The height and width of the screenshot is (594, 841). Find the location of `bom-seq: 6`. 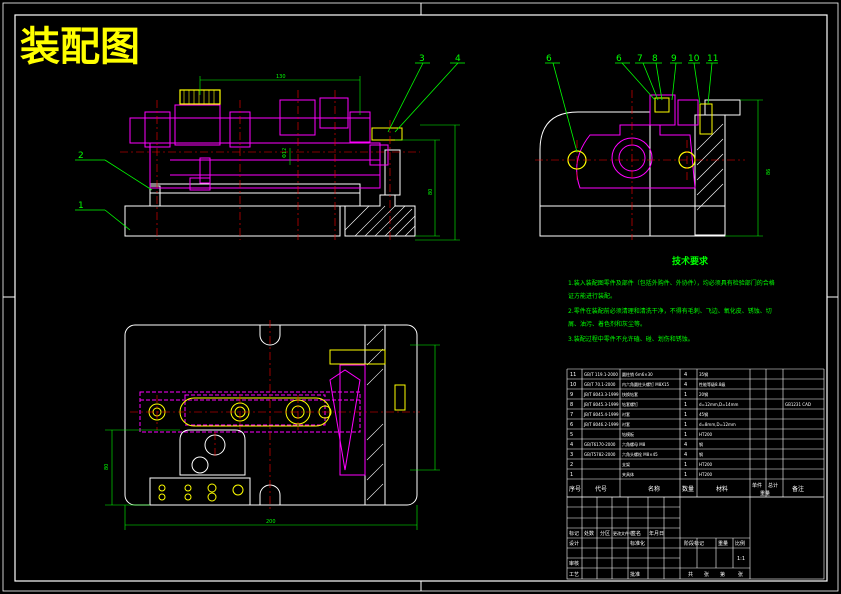

bom-seq: 6 is located at coordinates (571, 425).